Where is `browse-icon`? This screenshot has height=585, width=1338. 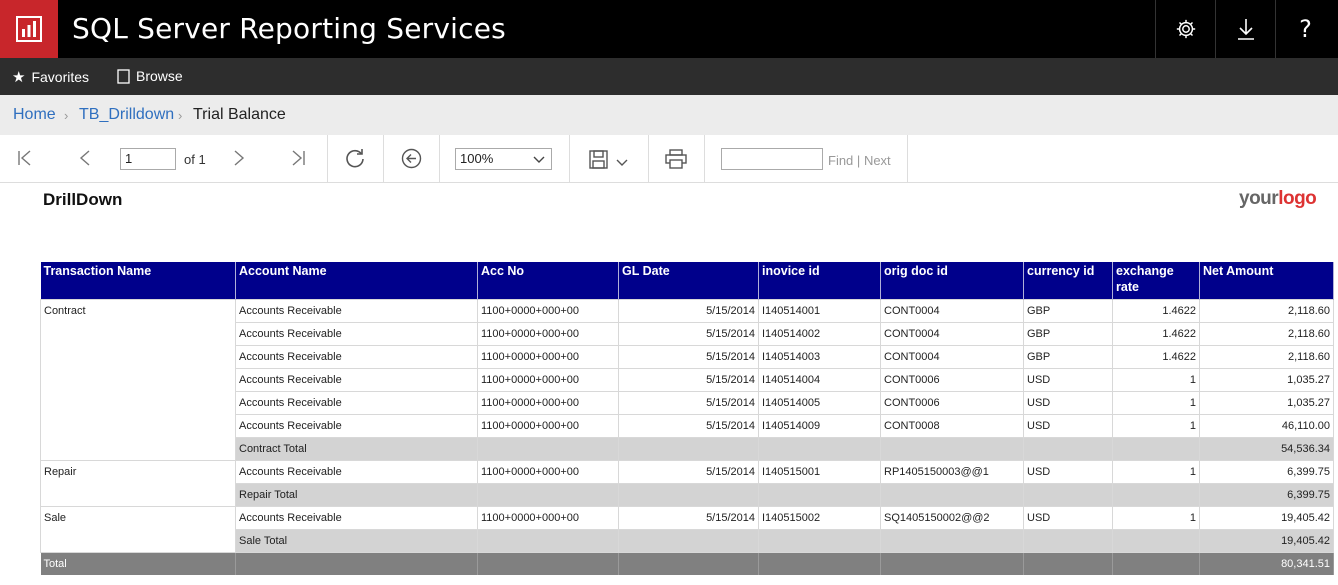
browse-icon is located at coordinates (123, 76).